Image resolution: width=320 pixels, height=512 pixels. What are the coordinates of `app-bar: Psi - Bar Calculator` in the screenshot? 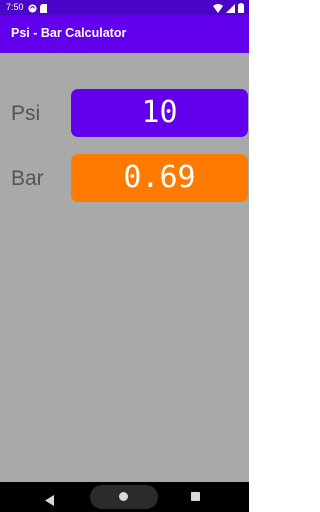 It's located at (124, 34).